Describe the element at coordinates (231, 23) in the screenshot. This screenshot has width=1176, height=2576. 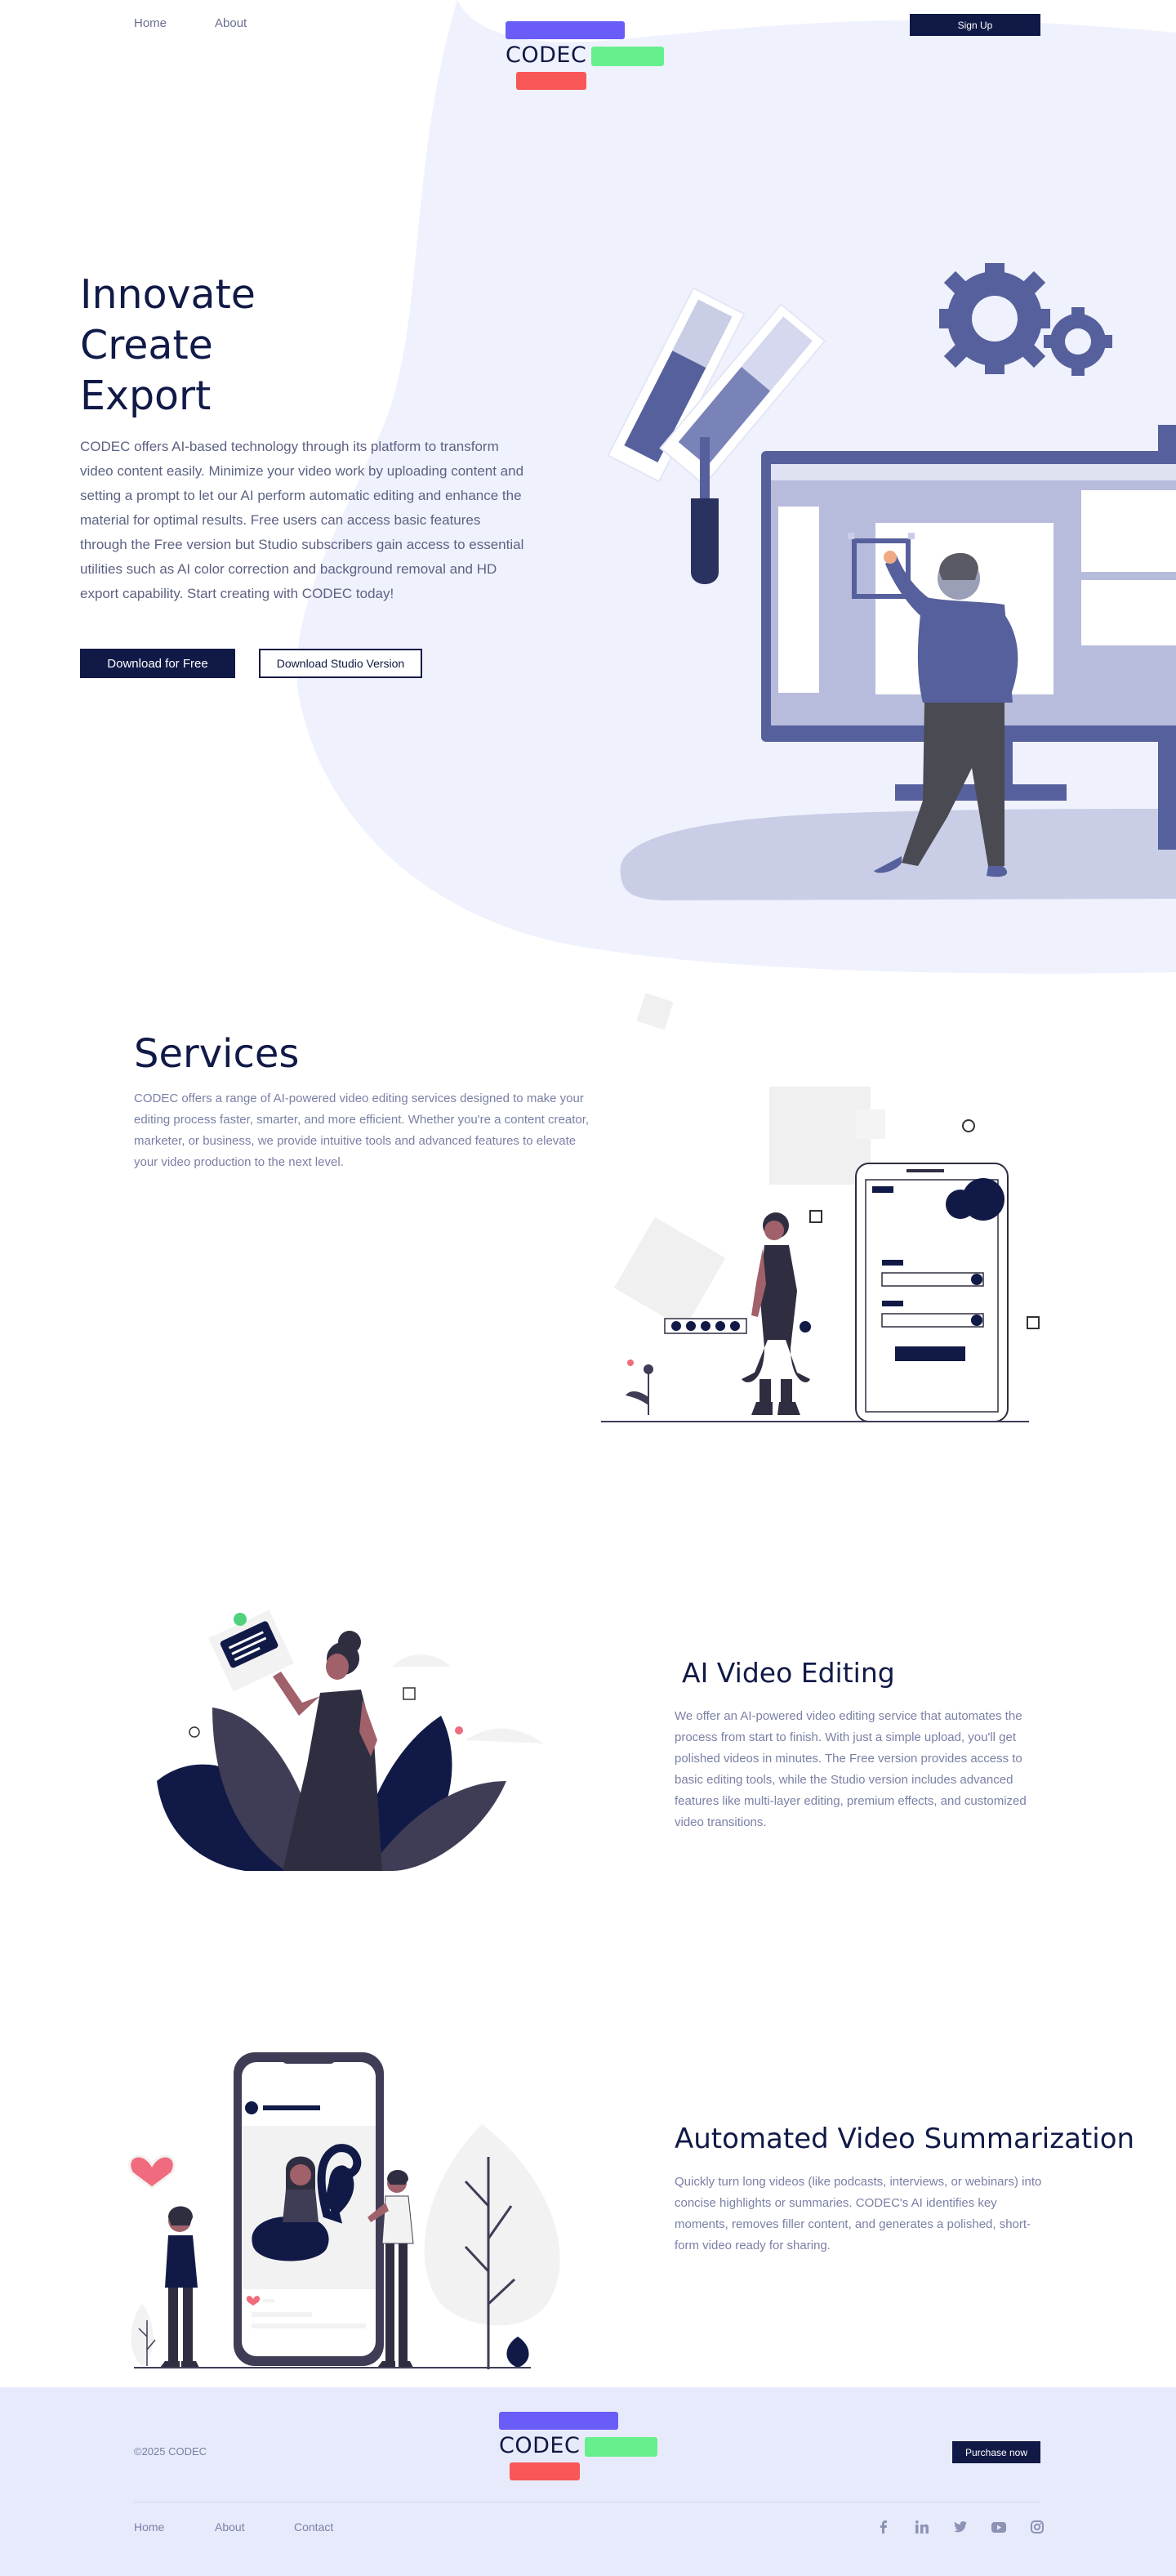
I see `nav-about-link: About` at that location.